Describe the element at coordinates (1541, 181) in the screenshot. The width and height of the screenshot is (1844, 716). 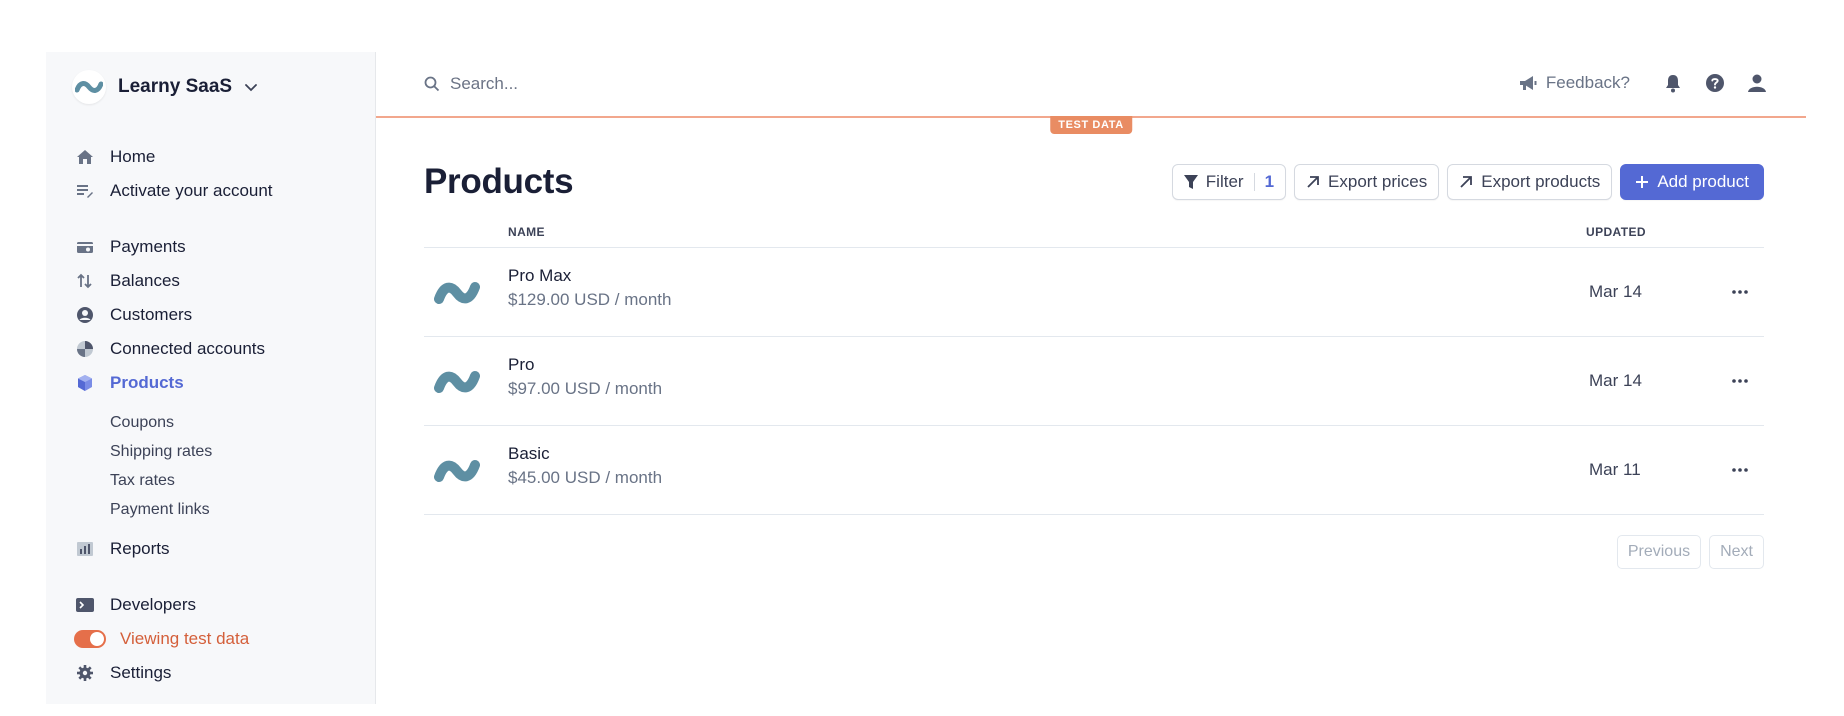
I see `export-products-label: Export products` at that location.